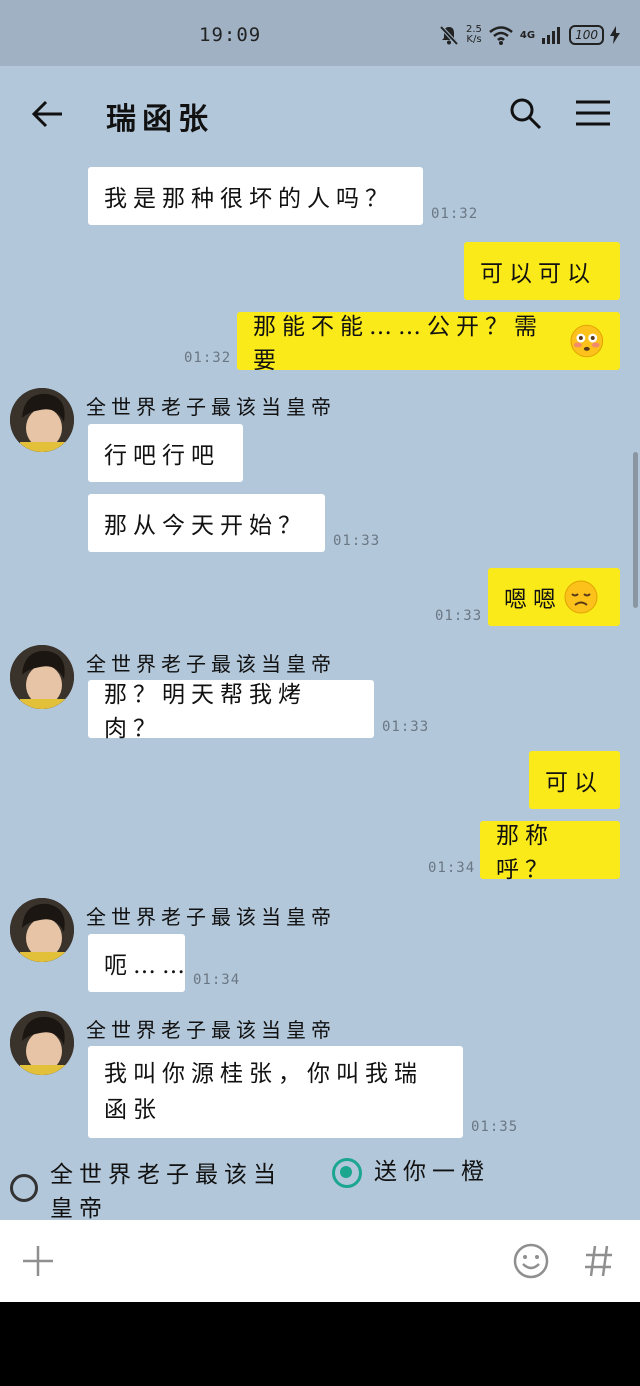  Describe the element at coordinates (320, 114) in the screenshot. I see `chat-header: 瑞函张` at that location.